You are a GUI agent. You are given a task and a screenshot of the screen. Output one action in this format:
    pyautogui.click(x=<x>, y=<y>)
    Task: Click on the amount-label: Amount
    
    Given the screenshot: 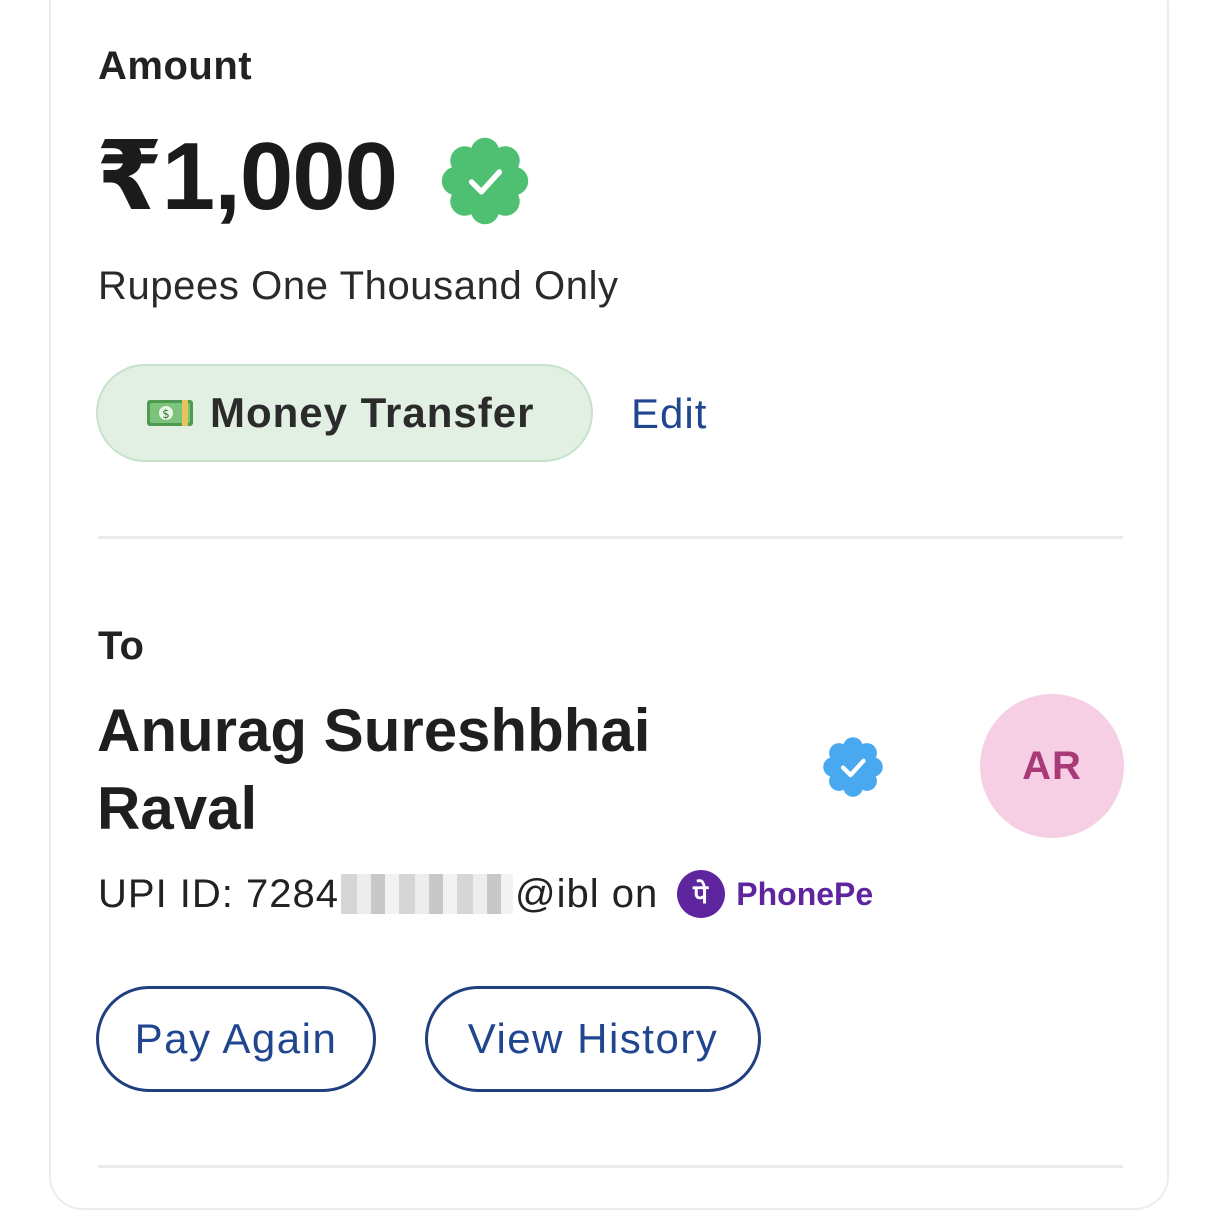 What is the action you would take?
    pyautogui.click(x=175, y=66)
    